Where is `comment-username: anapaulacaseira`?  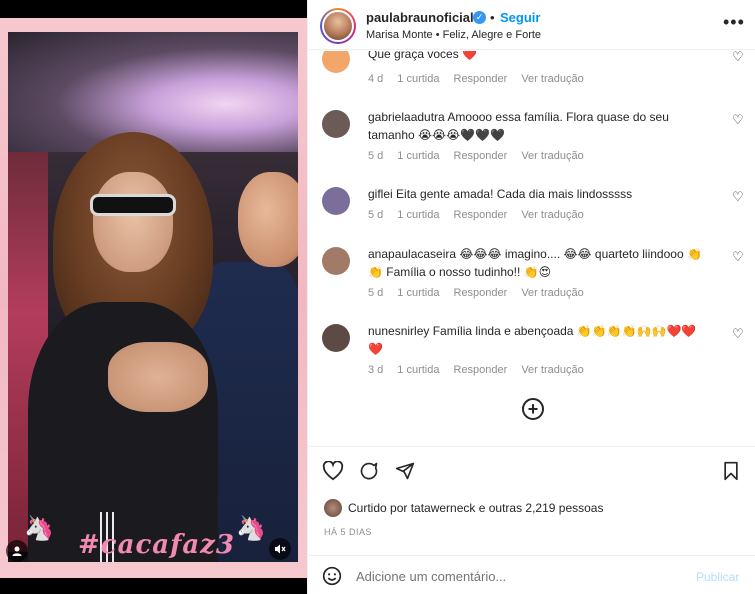 comment-username: anapaulacaseira is located at coordinates (412, 254).